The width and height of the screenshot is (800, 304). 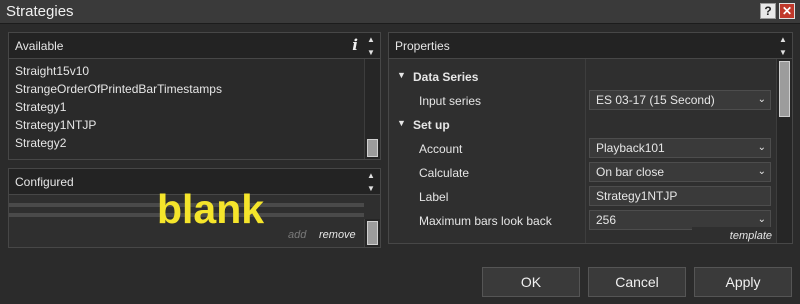 I want to click on list-item: StrangeOrderOfPrintedBarTimestamps, so click(x=186, y=89).